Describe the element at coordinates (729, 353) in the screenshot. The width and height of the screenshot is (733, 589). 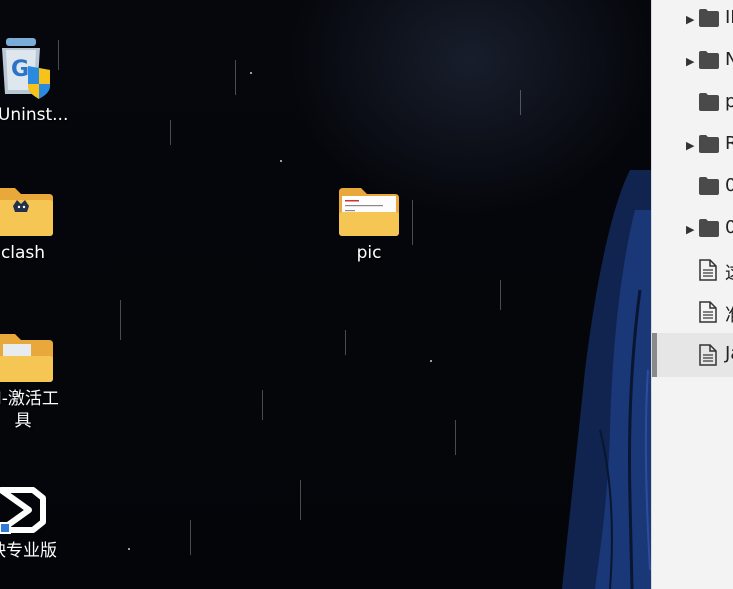
I see `tree-item-label: Ja` at that location.